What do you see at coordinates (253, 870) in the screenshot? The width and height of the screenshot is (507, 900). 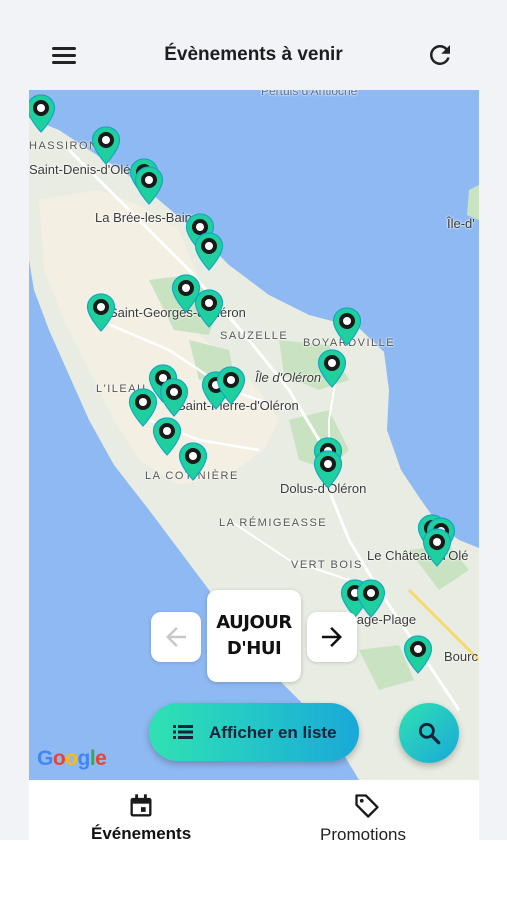 I see `bottom-spacer` at bounding box center [253, 870].